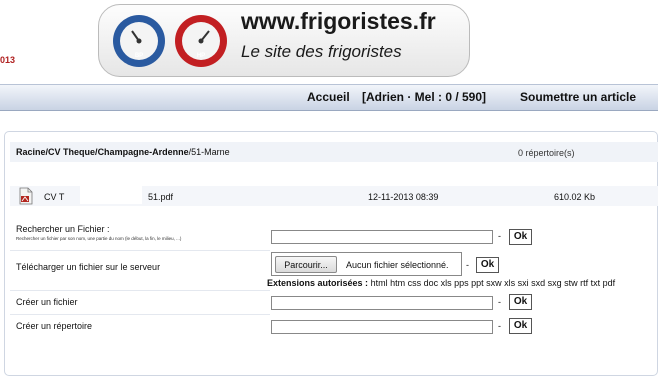  Describe the element at coordinates (139, 41) in the screenshot. I see `gauge-low-pressure-icon: BP` at that location.